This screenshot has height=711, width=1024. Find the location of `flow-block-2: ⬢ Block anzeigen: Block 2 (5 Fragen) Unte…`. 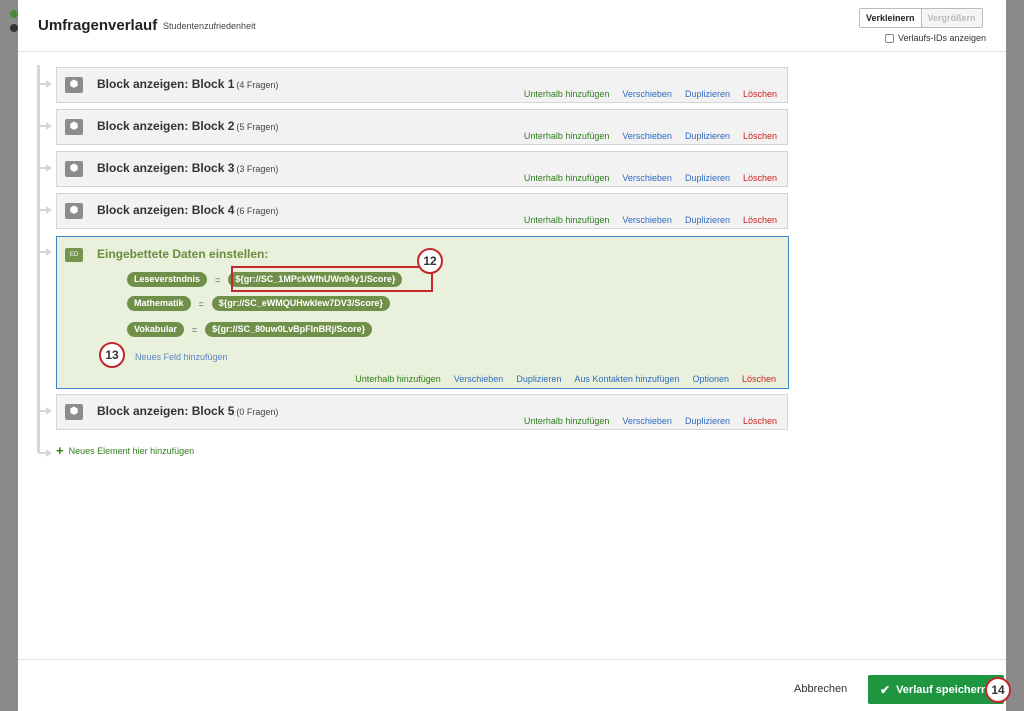

flow-block-2: ⬢ Block anzeigen: Block 2 (5 Fragen) Unte… is located at coordinates (422, 127).